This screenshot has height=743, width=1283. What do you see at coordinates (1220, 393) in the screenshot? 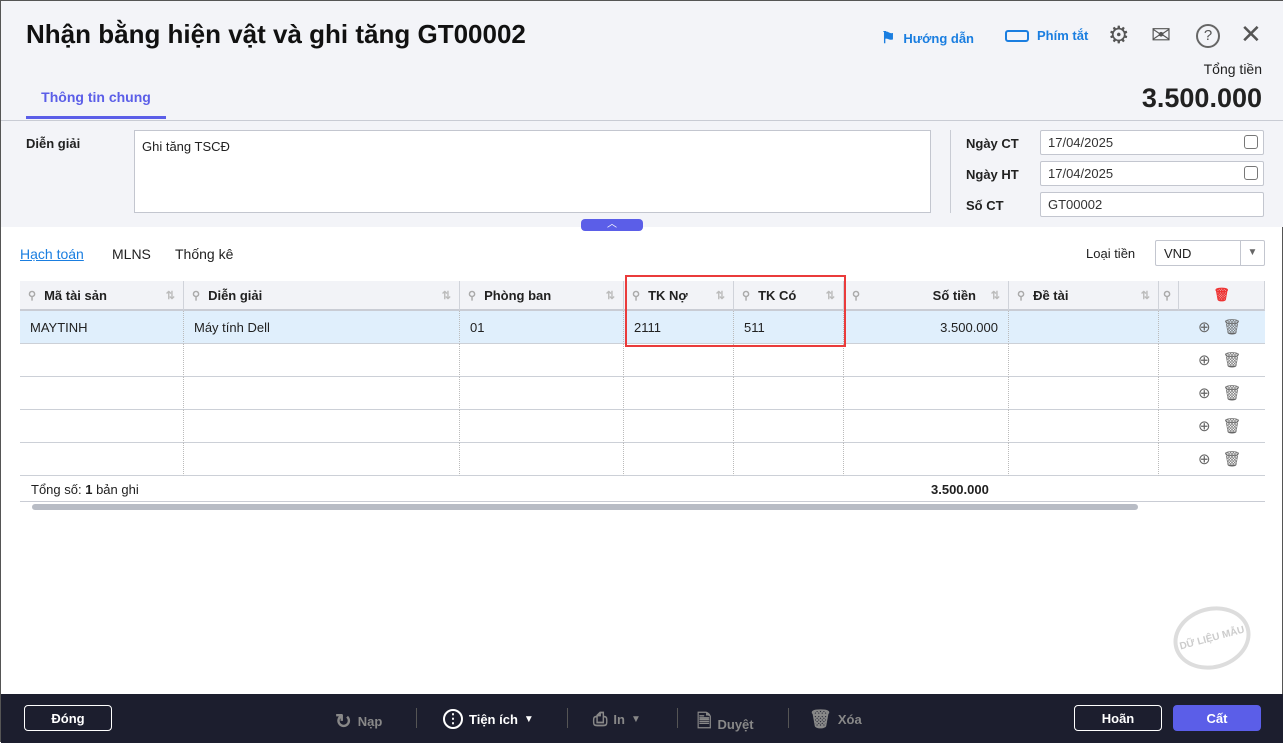
I see `row-actions: ⊕ 🗑` at bounding box center [1220, 393].